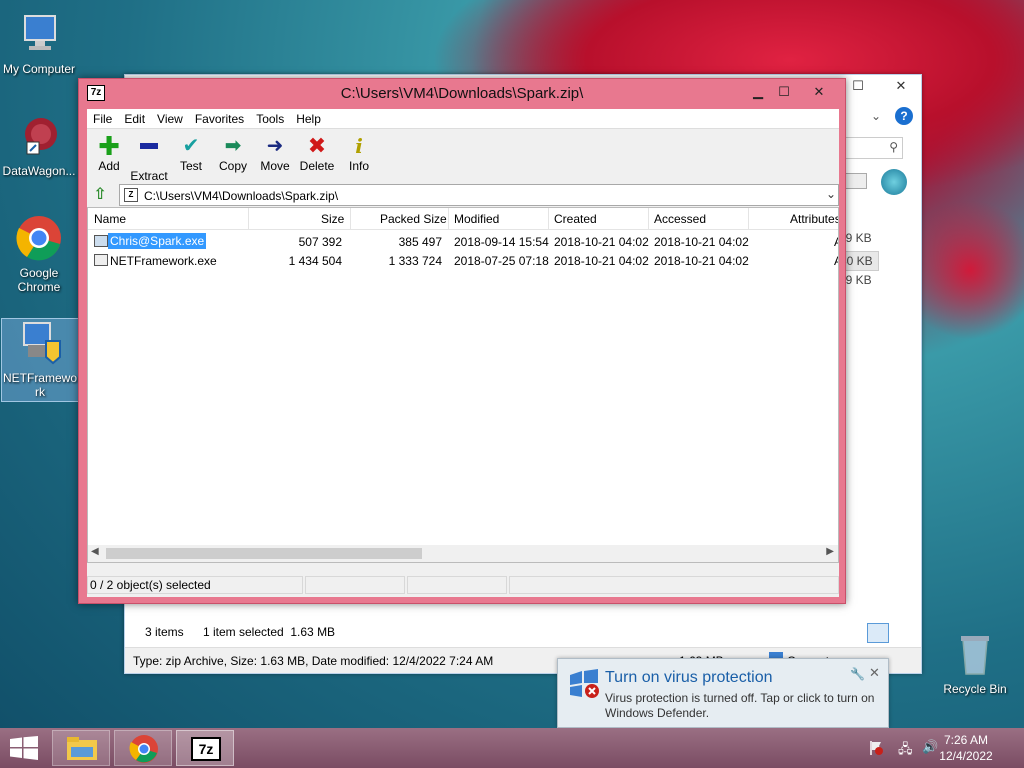 The image size is (1024, 768). I want to click on explorer-selected-info: 1 item selected 1.63 MB, so click(269, 632).